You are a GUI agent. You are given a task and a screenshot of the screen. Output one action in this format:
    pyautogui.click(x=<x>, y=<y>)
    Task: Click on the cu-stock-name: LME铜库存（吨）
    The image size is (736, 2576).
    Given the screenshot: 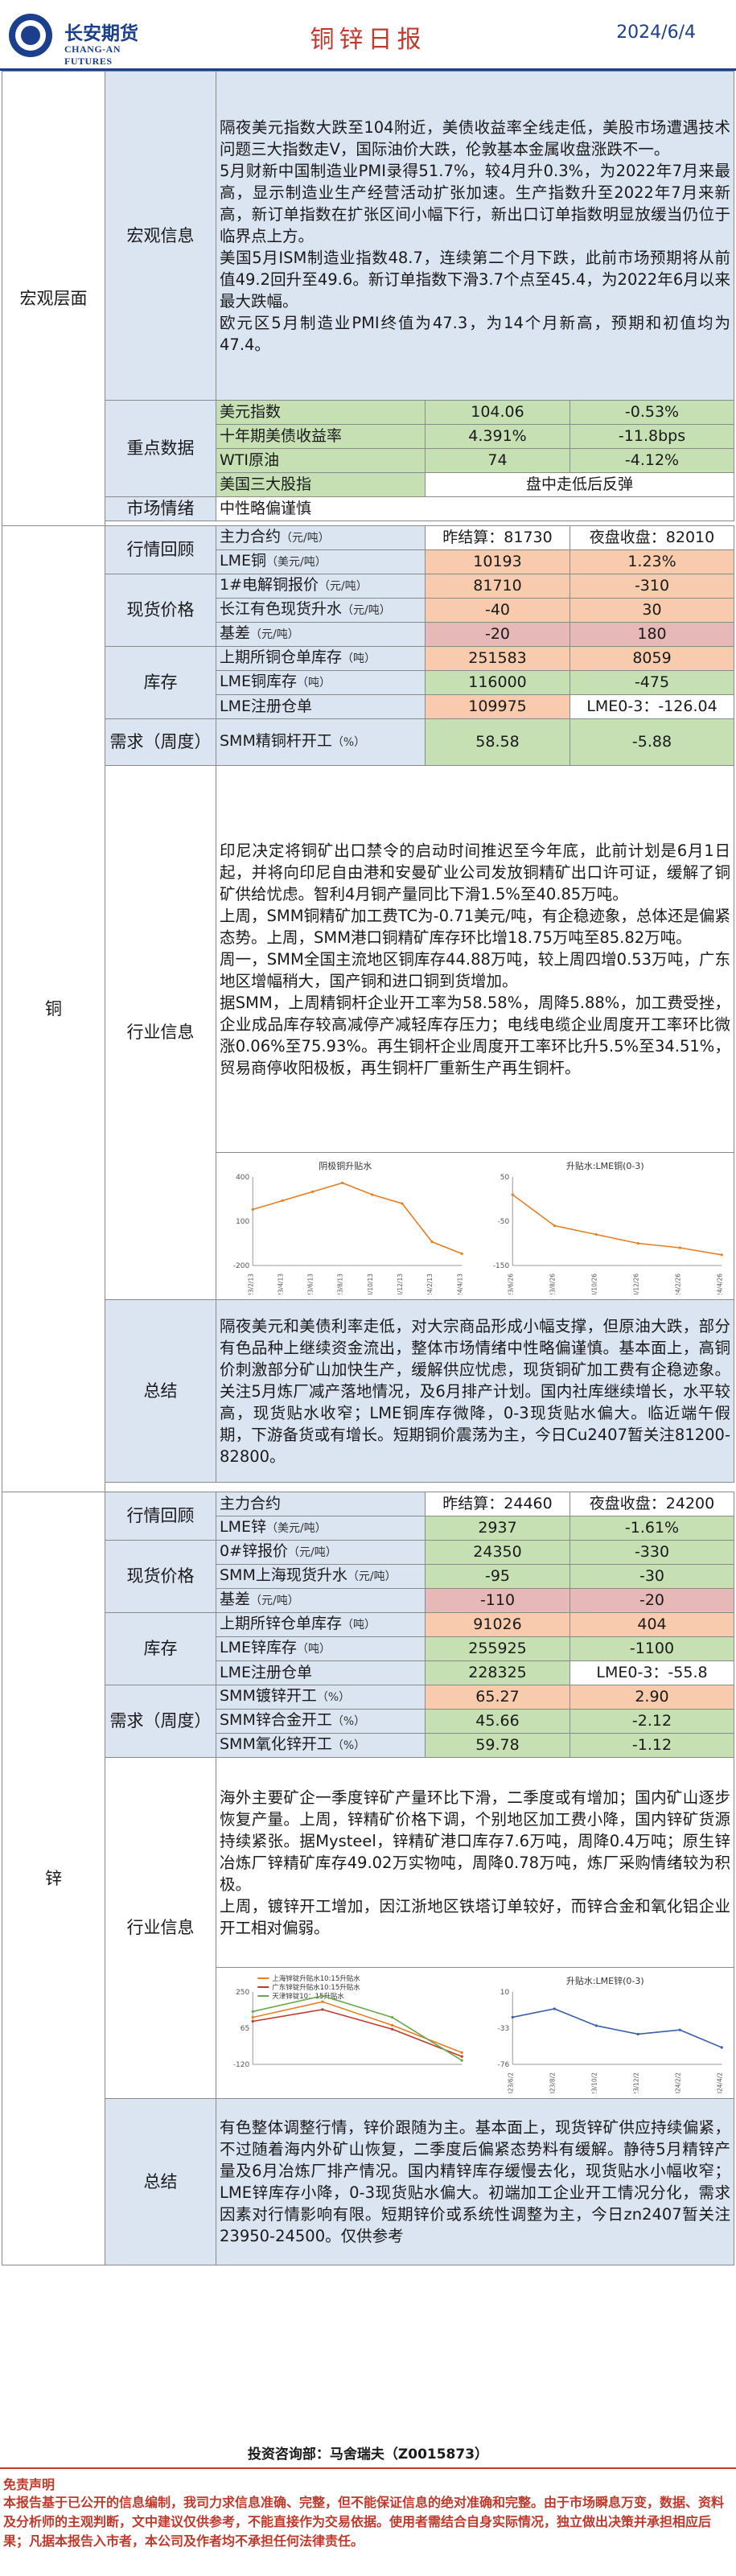 What is the action you would take?
    pyautogui.click(x=321, y=682)
    